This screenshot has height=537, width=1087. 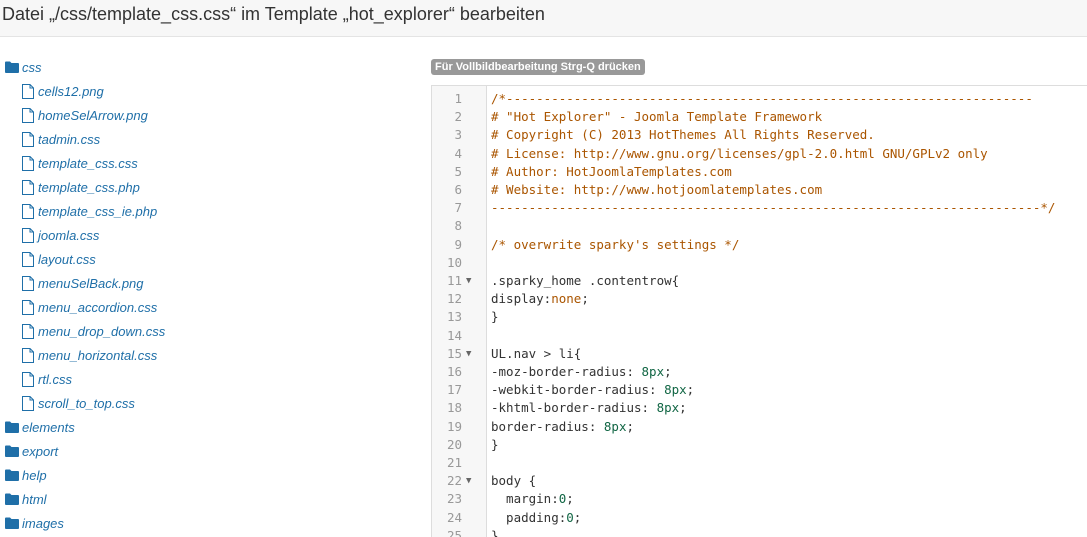 I want to click on code-text: border-radius: 8px;, so click(x=562, y=426).